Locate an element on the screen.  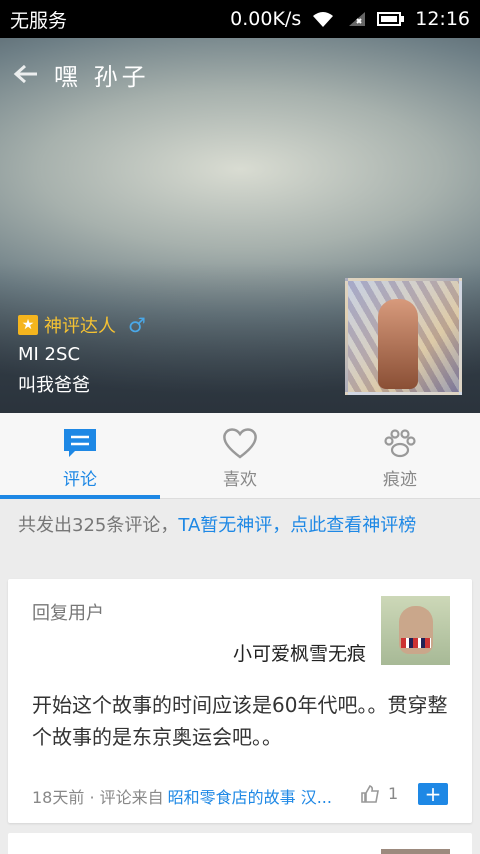
summary-text: 共发出325条评论， is located at coordinates (98, 525).